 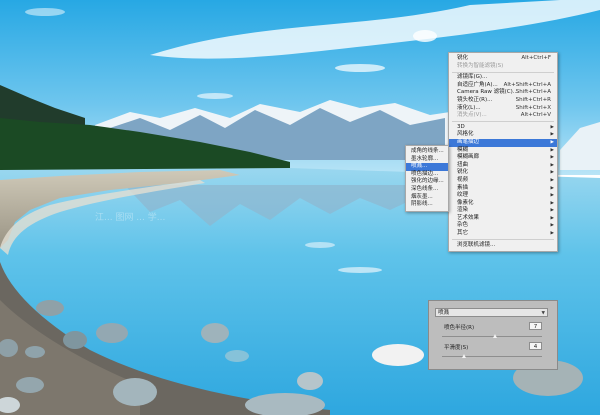 I want to click on chevron-down-icon: ▼, so click(x=543, y=313).